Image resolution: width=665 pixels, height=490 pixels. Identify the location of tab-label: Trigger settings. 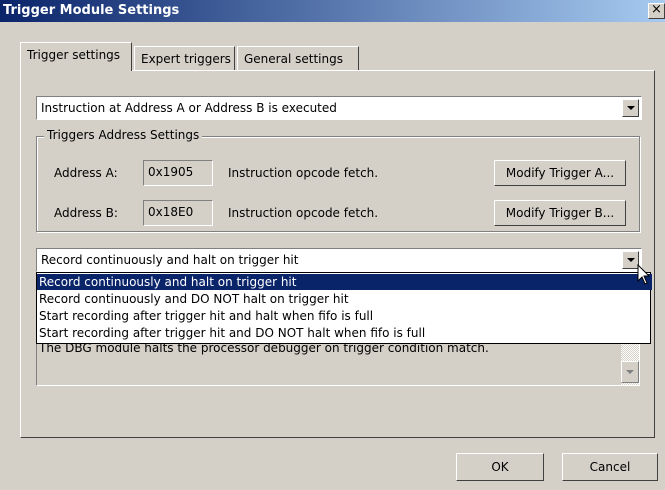
(74, 55).